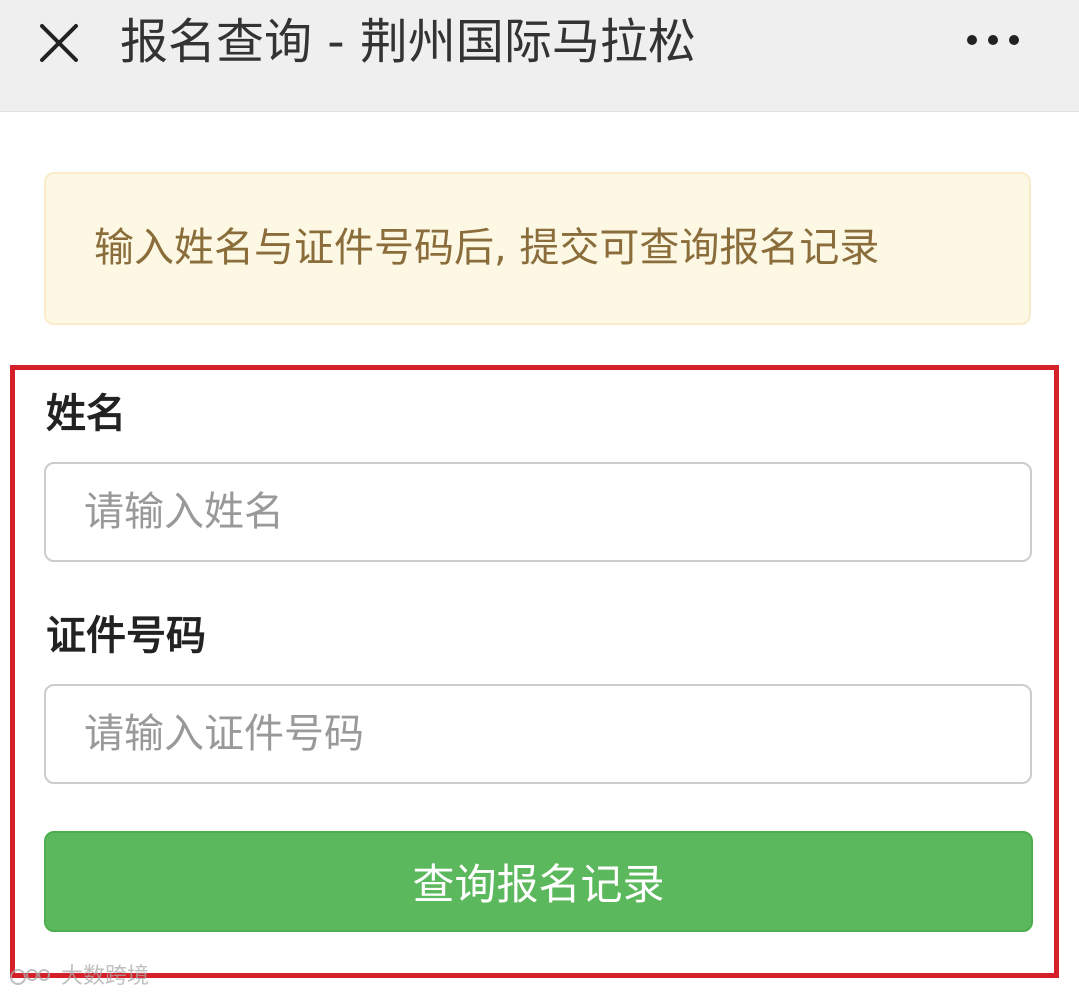 The height and width of the screenshot is (998, 1079). What do you see at coordinates (538, 881) in the screenshot?
I see `query-registration-button: 查询报名记录` at bounding box center [538, 881].